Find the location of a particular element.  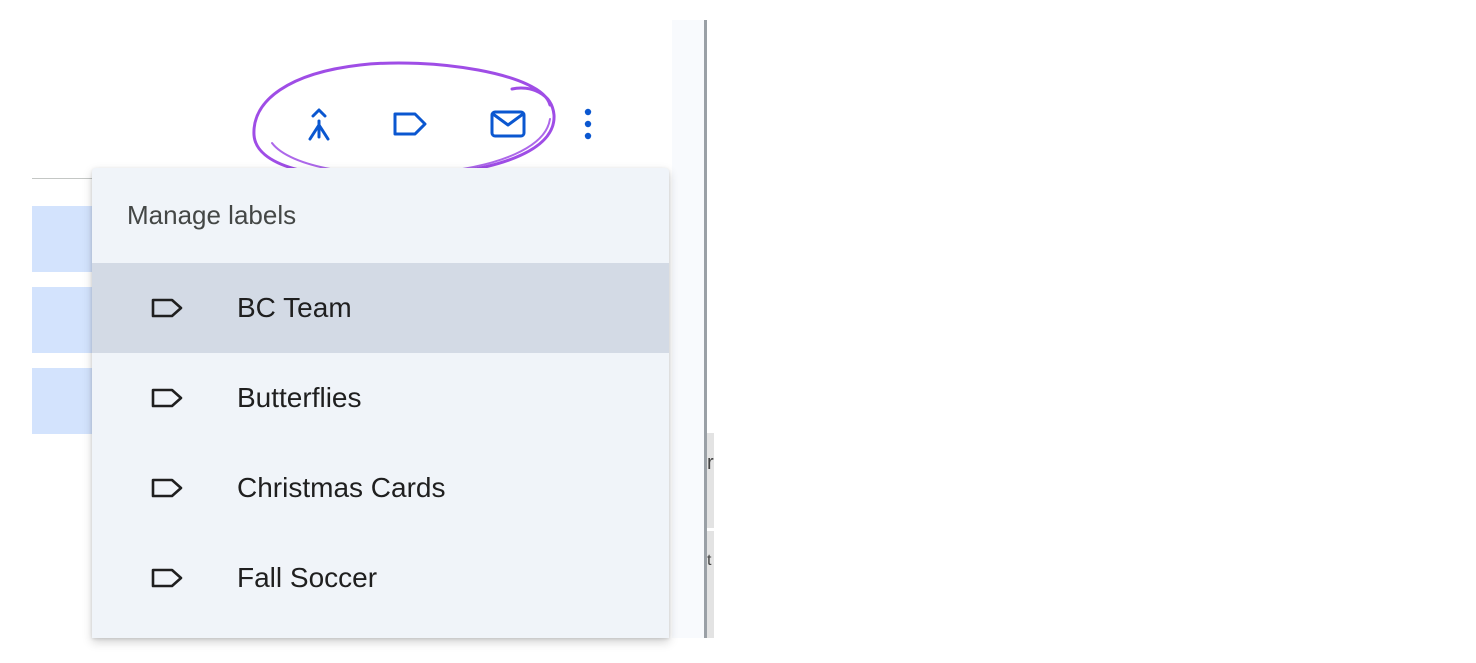

label-icon is located at coordinates (410, 124).